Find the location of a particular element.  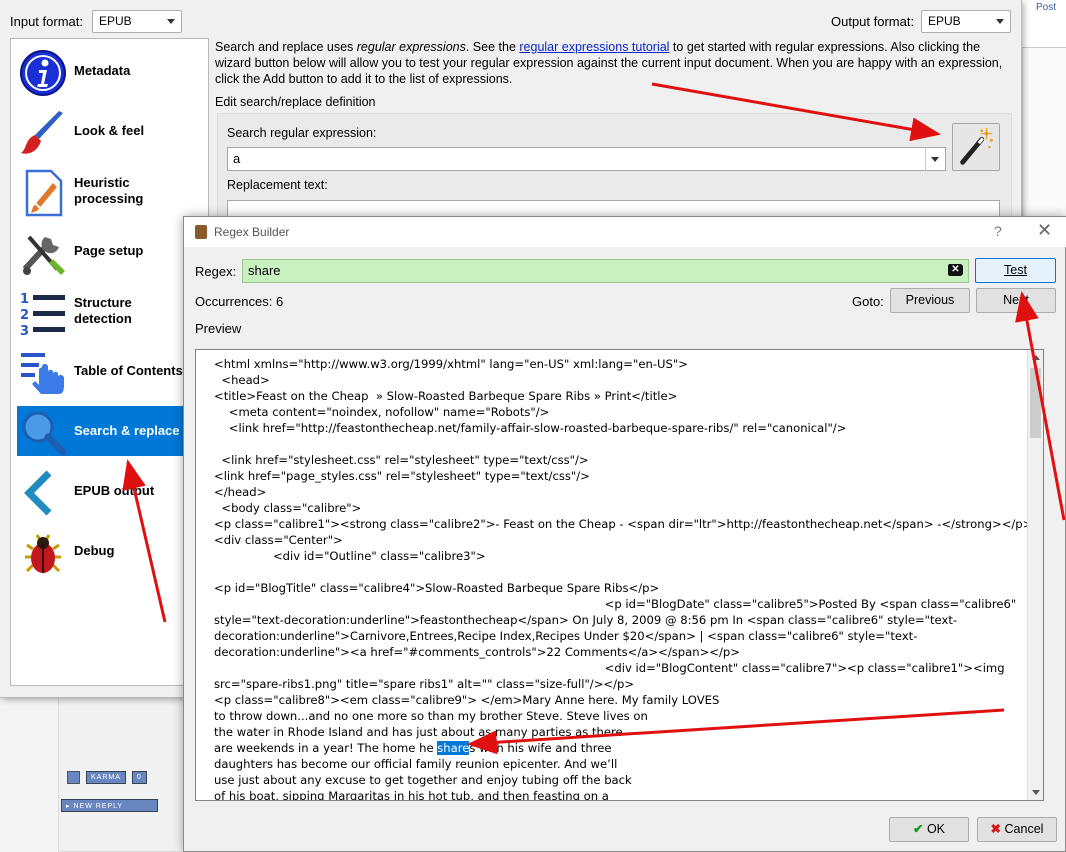

sidebar-item-label: Metadata is located at coordinates (102, 70).